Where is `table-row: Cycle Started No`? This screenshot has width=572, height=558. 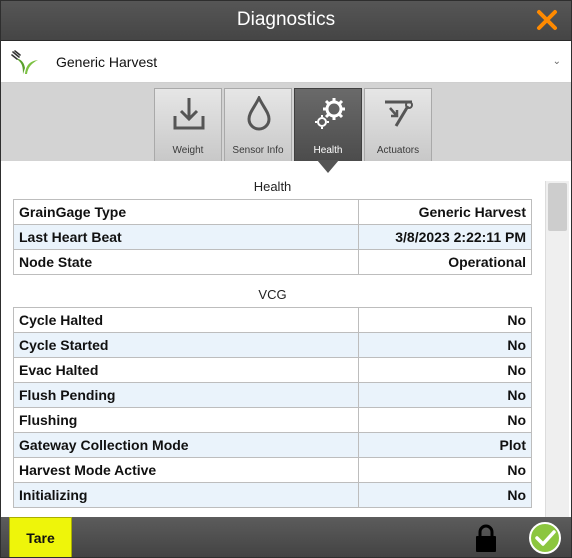 table-row: Cycle Started No is located at coordinates (272, 345).